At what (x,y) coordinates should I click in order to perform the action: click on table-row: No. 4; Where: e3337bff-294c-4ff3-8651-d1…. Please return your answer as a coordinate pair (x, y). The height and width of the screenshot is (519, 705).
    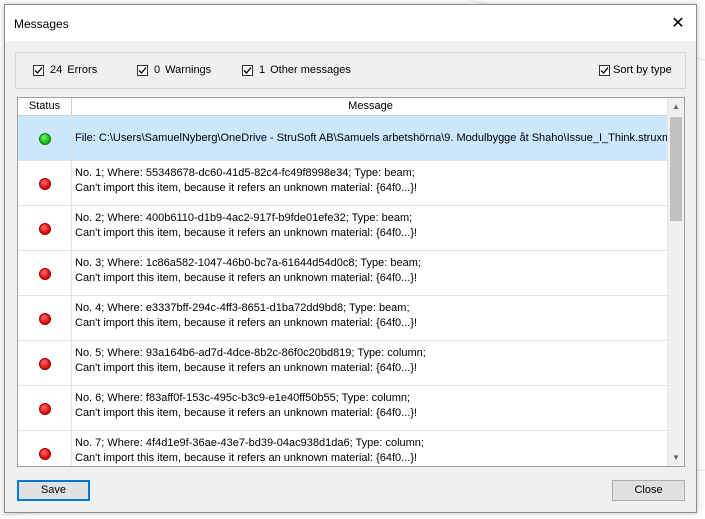
    Looking at the image, I should click on (343, 318).